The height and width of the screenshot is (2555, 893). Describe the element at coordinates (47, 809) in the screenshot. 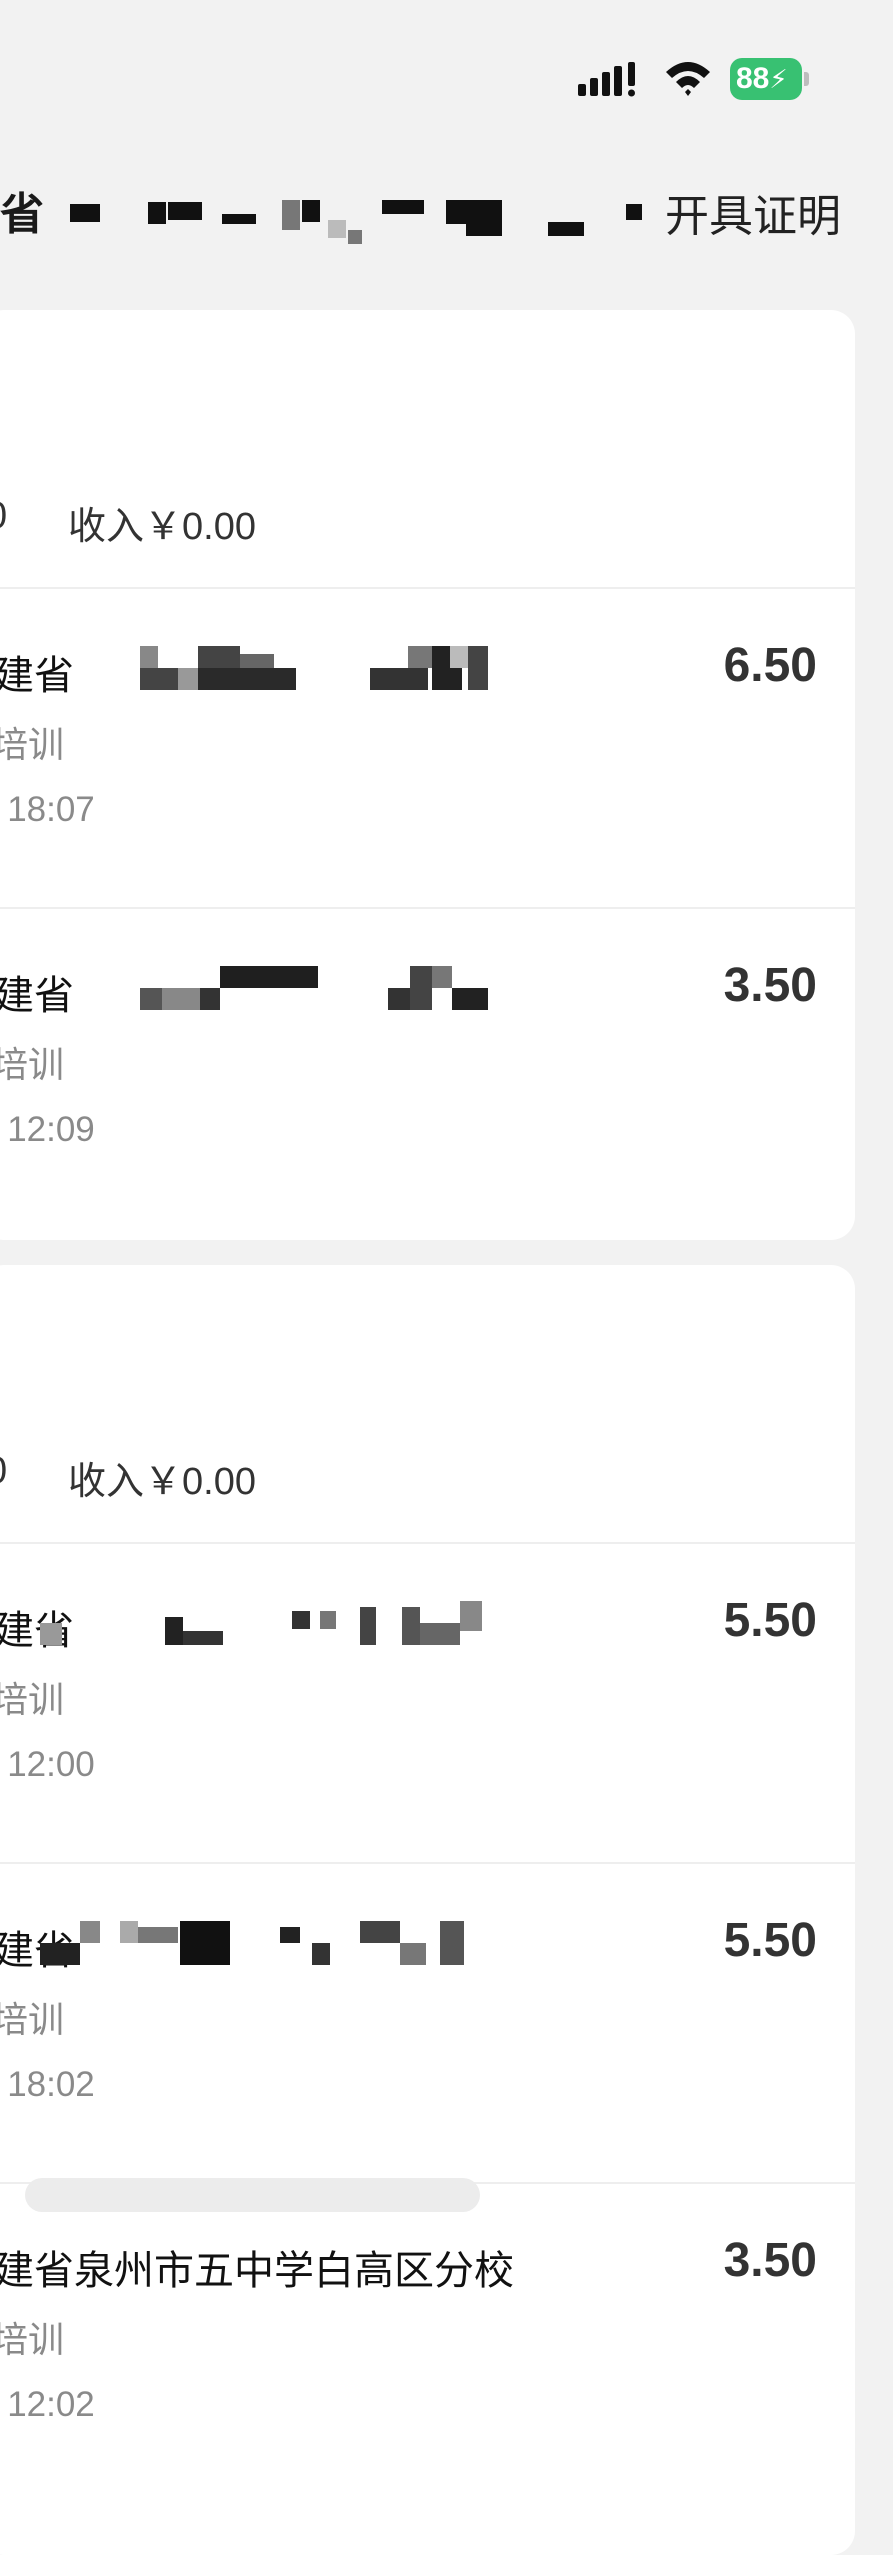

I see `transaction-time: 1 18:07` at that location.